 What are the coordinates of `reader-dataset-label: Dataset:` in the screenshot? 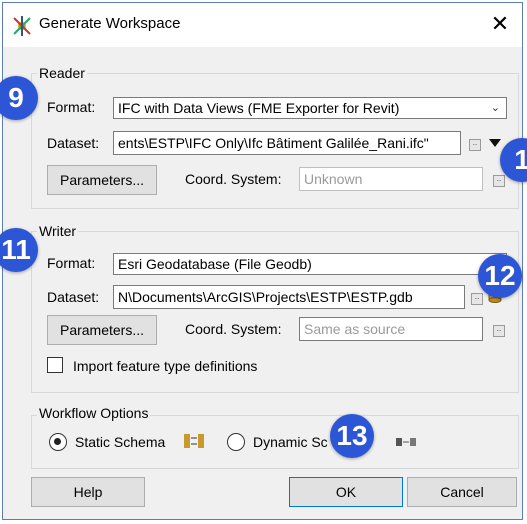 It's located at (73, 143).